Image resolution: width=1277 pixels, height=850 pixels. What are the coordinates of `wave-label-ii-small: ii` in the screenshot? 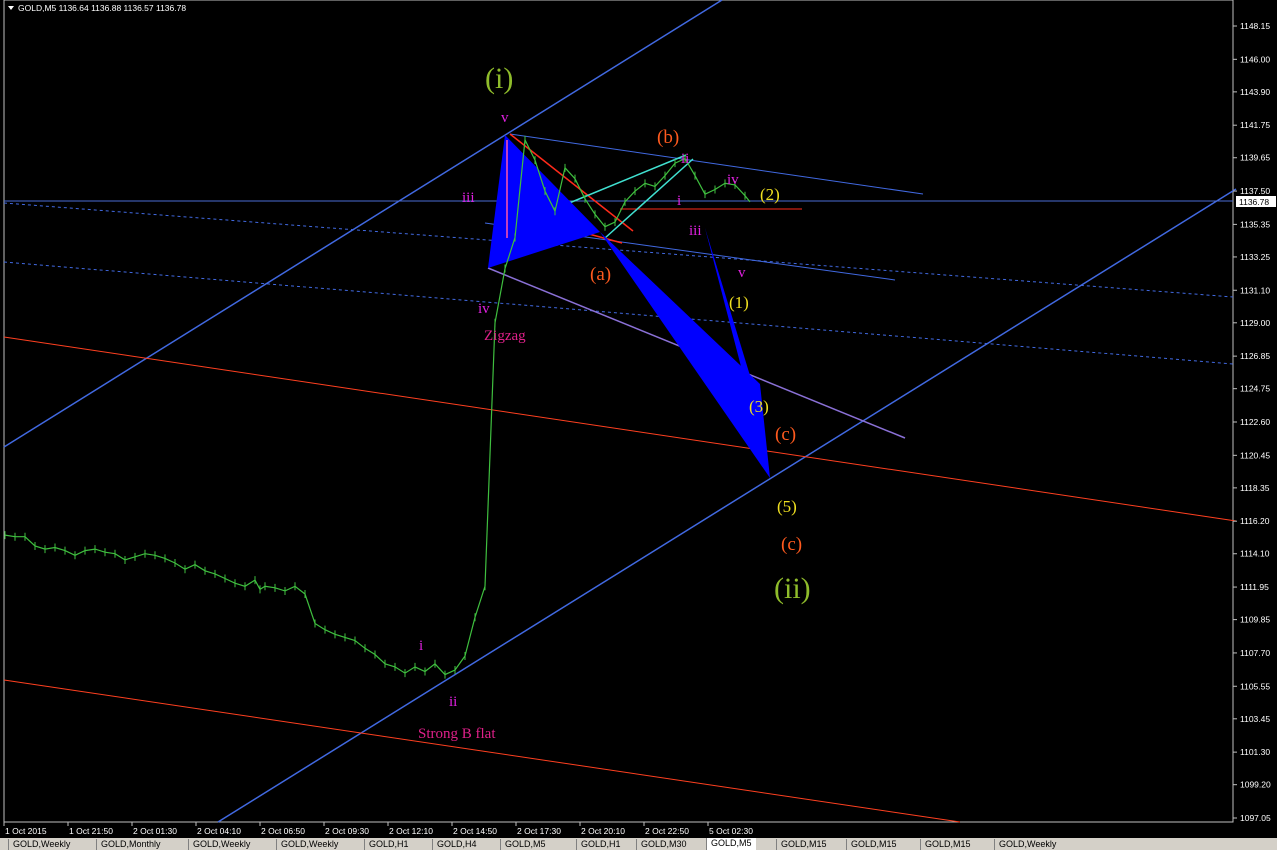 It's located at (685, 159).